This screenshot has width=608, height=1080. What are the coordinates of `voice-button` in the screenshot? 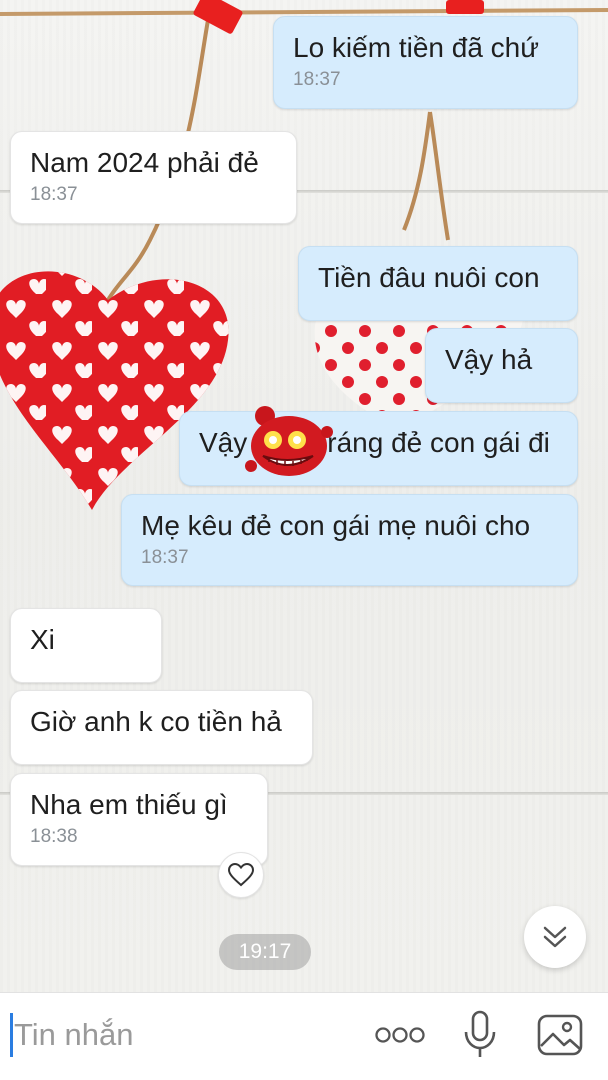 It's located at (480, 1035).